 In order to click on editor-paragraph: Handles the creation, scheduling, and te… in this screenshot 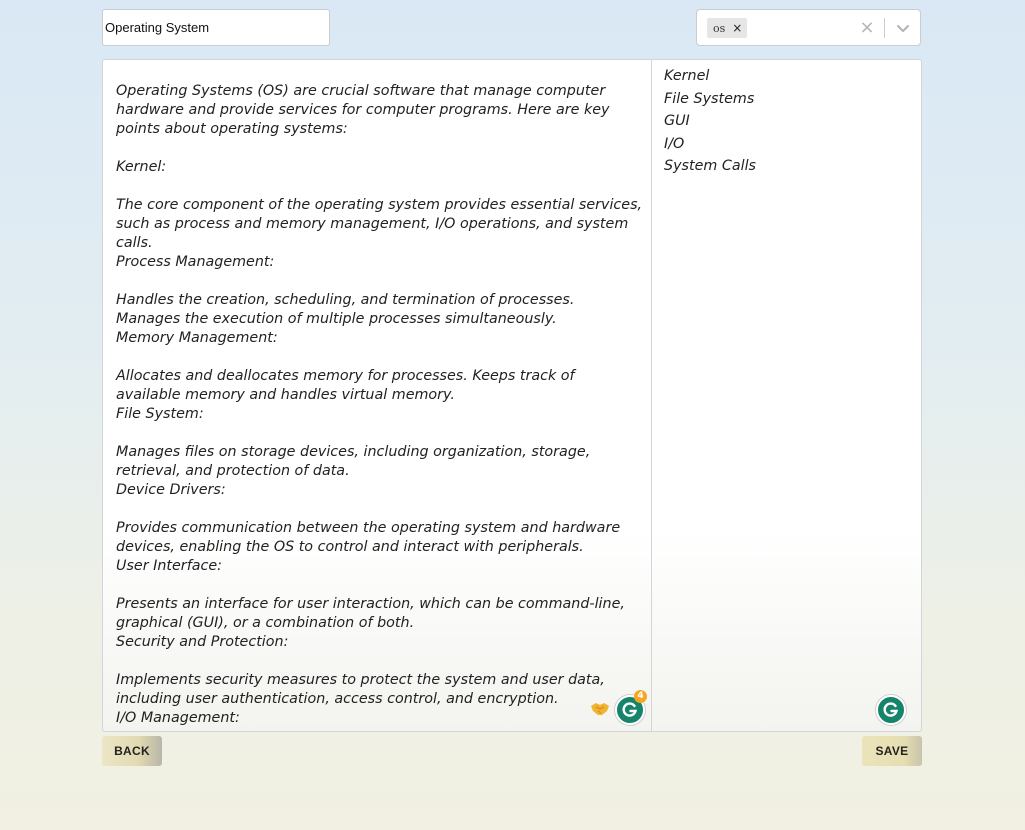, I will do `click(347, 309)`.